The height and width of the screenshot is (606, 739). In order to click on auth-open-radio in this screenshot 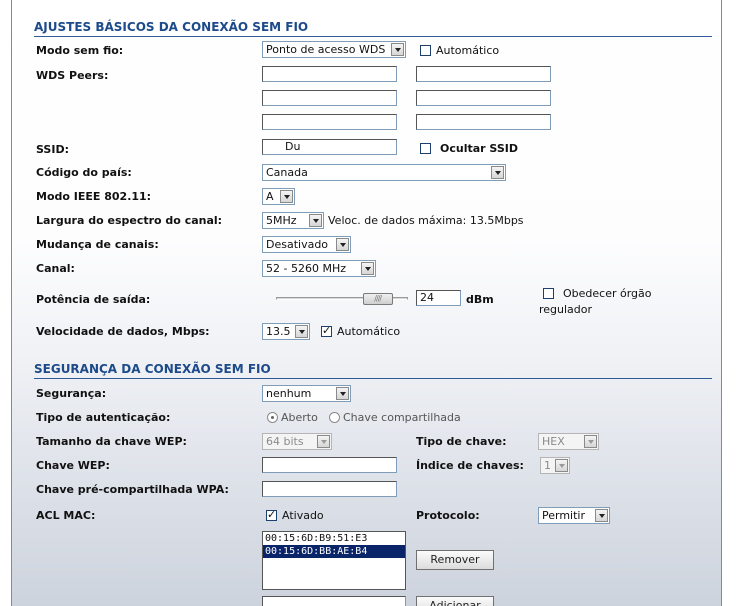, I will do `click(272, 417)`.